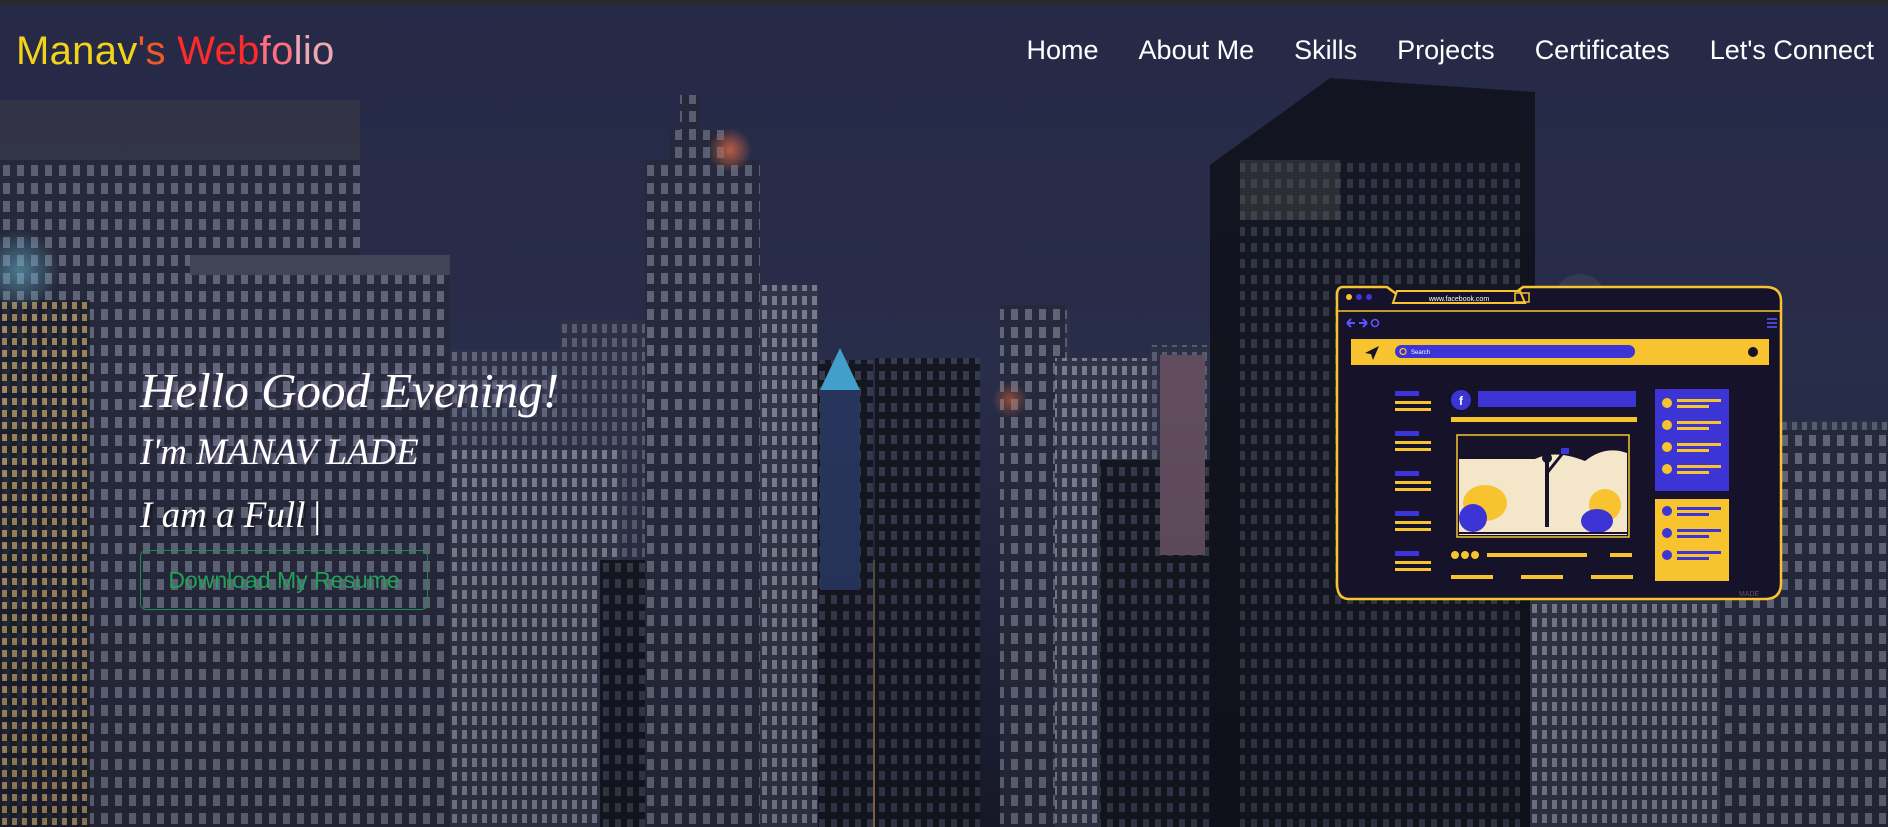 The image size is (1888, 827). Describe the element at coordinates (314, 51) in the screenshot. I see `brand-part: lio` at that location.